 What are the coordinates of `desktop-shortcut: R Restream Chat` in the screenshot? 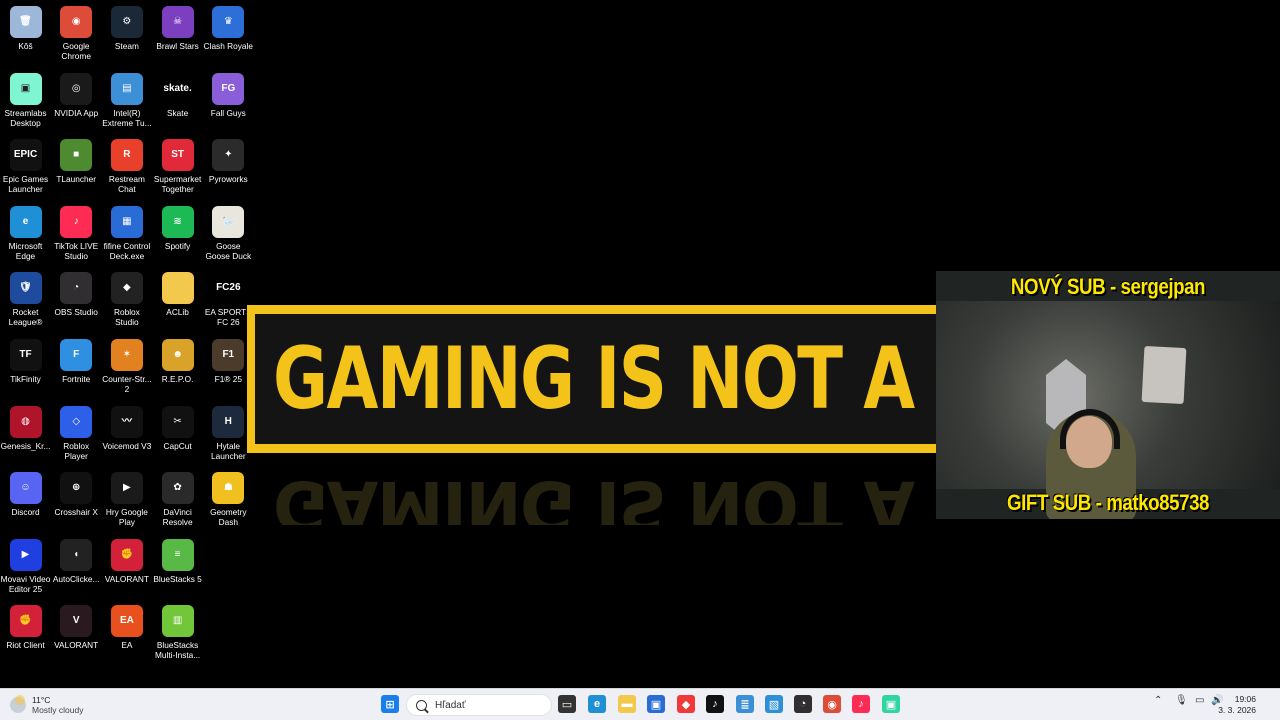 It's located at (126, 167).